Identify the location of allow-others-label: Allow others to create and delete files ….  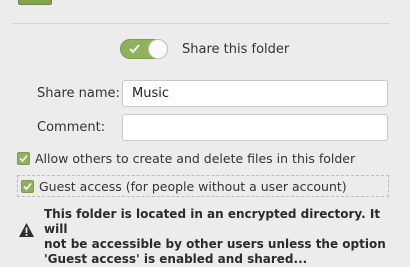
(195, 158).